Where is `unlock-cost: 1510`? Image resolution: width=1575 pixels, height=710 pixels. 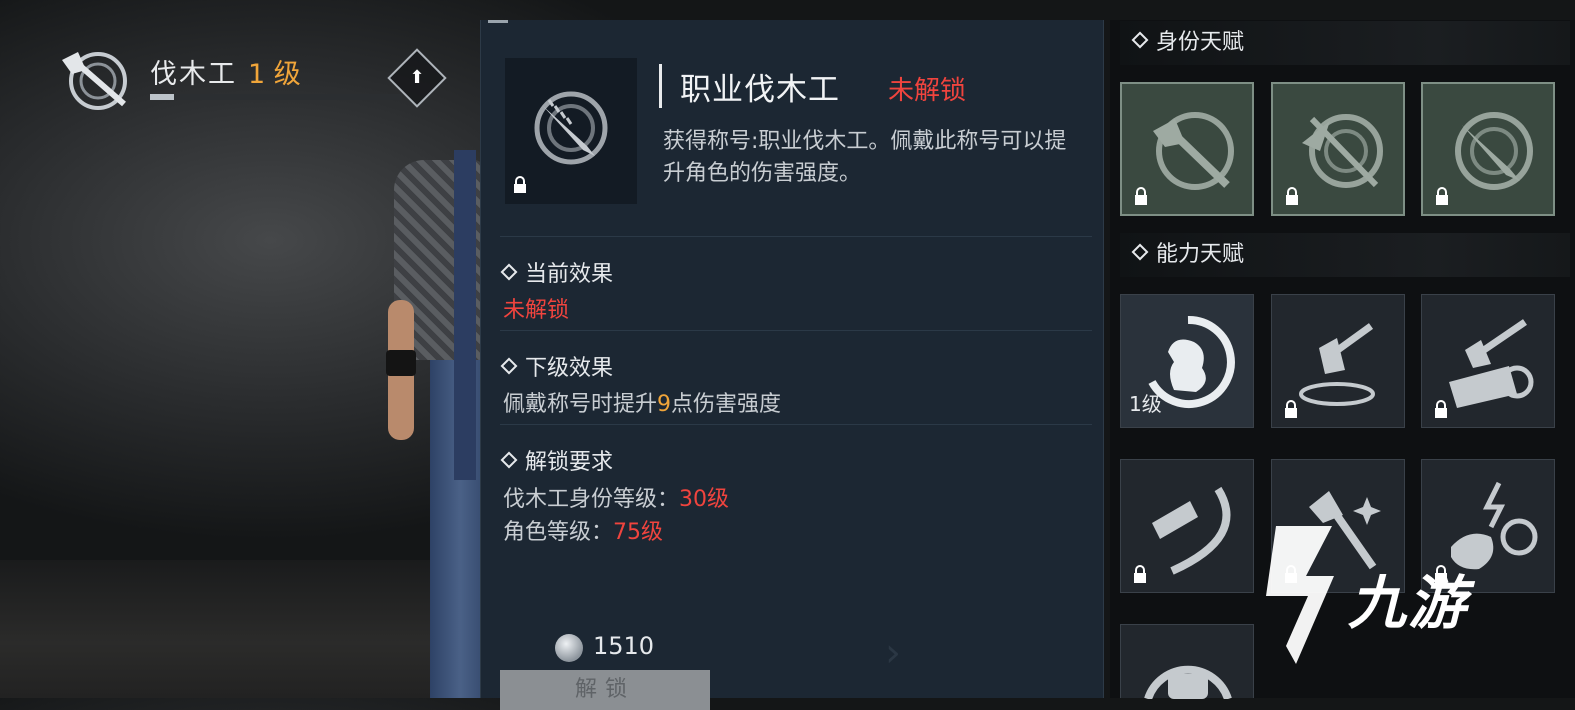
unlock-cost: 1510 is located at coordinates (624, 646).